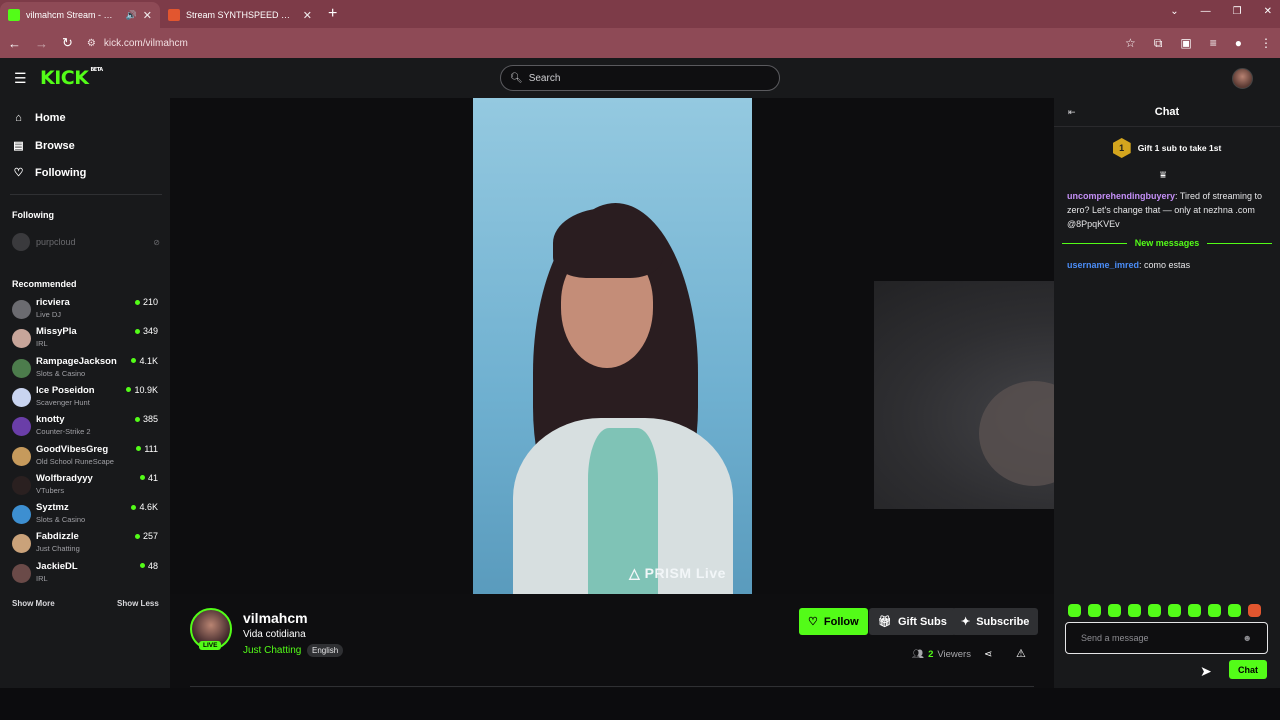  I want to click on channel-category: IRL, so click(42, 344).